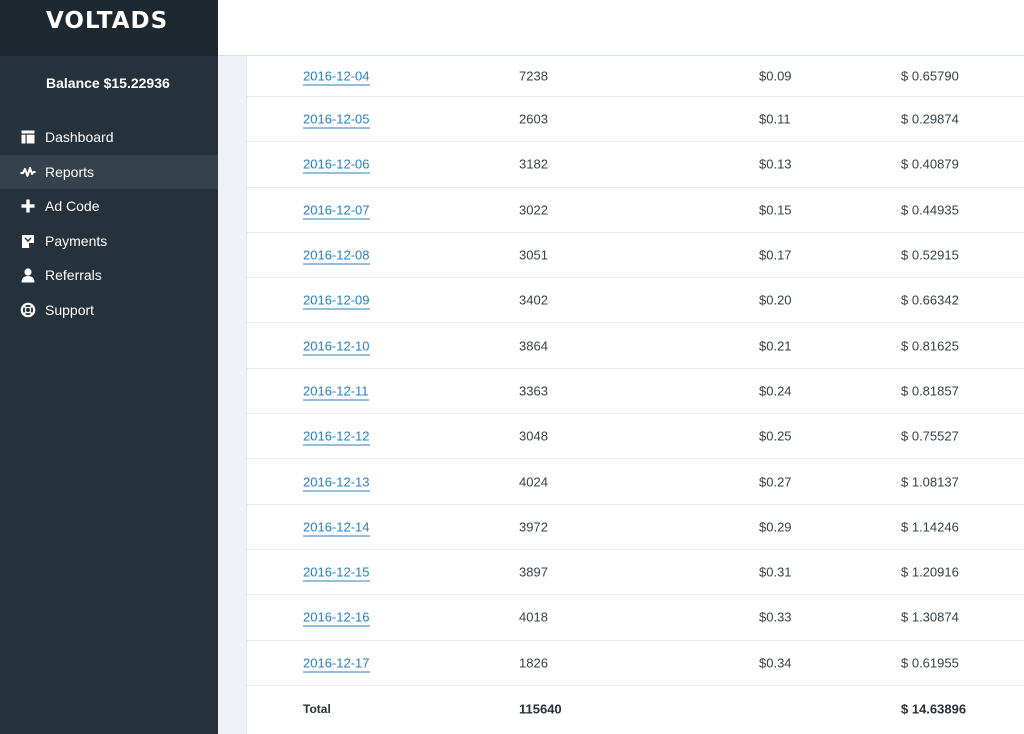  I want to click on report-date-link: 2016-12-05, so click(336, 120).